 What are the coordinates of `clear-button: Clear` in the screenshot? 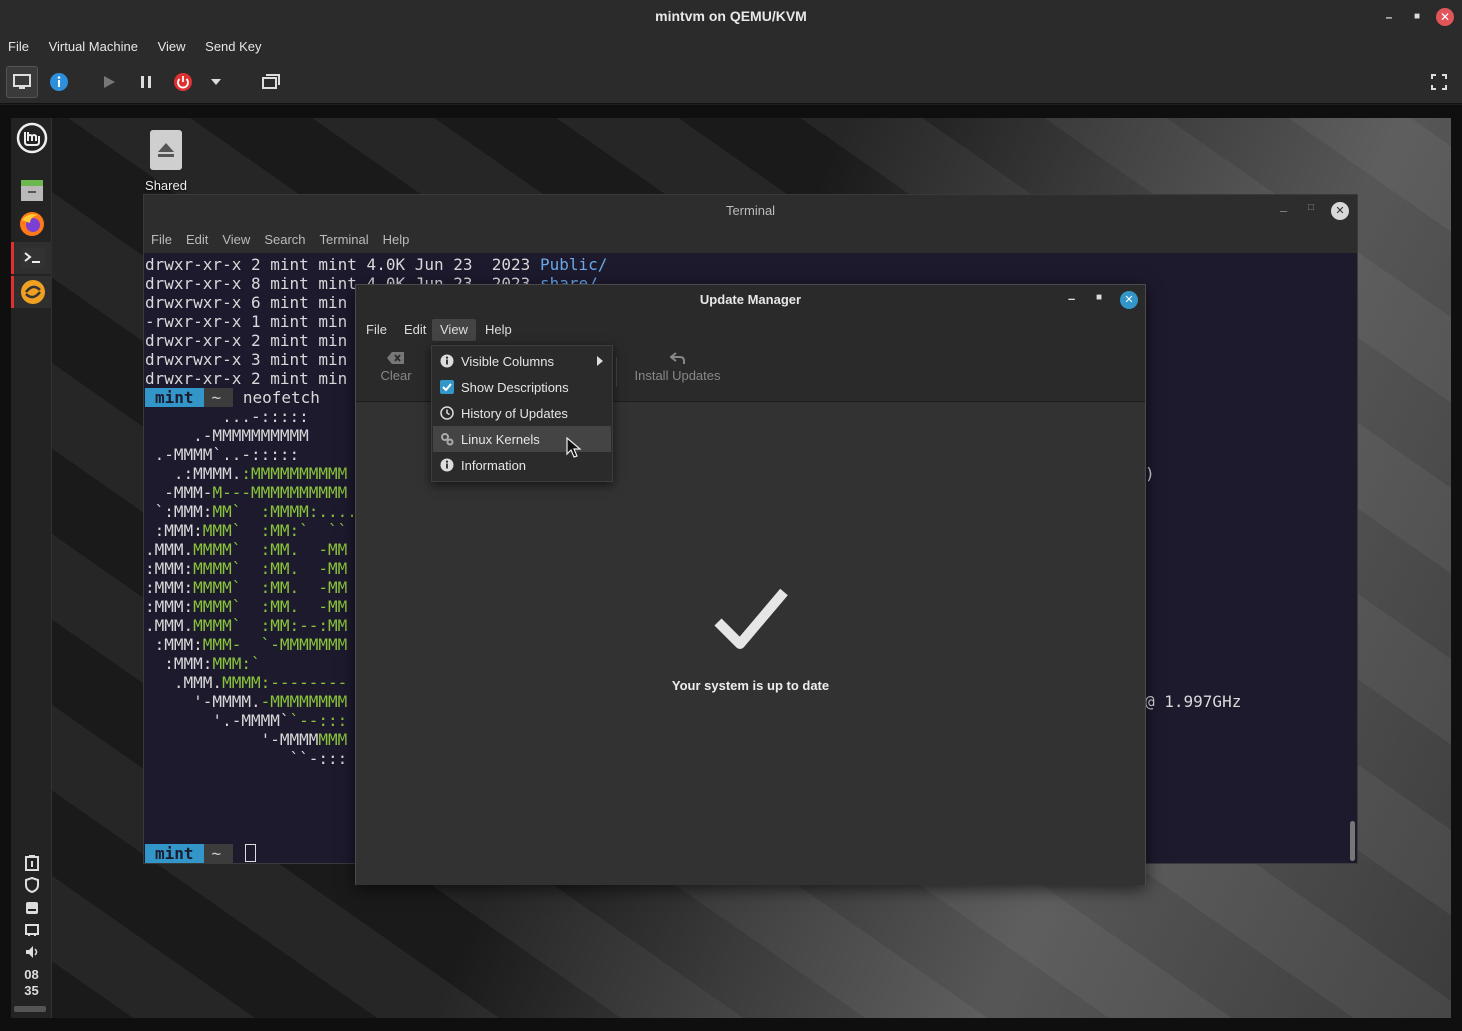 It's located at (396, 367).